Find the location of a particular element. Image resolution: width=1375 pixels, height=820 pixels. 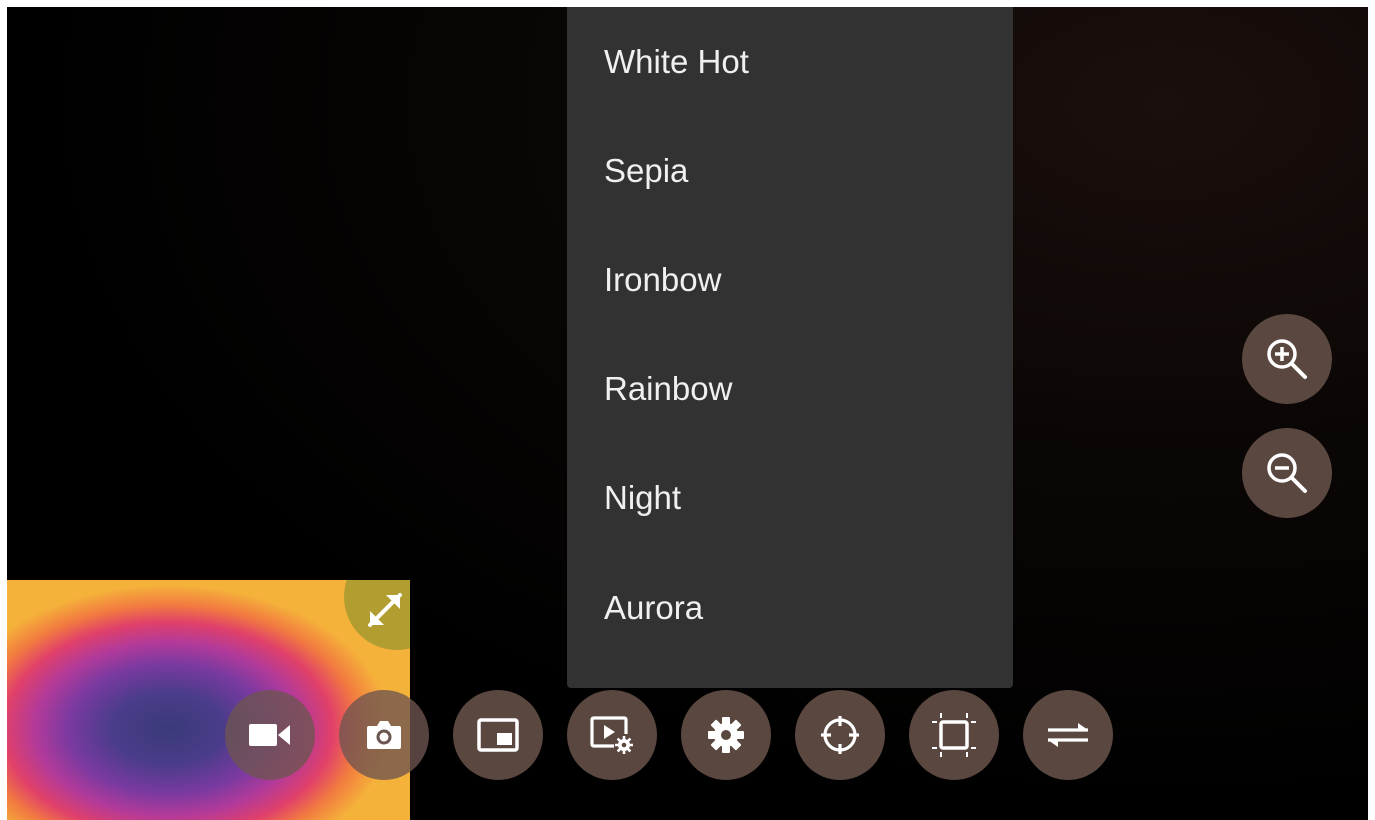

swap-button is located at coordinates (1068, 735).